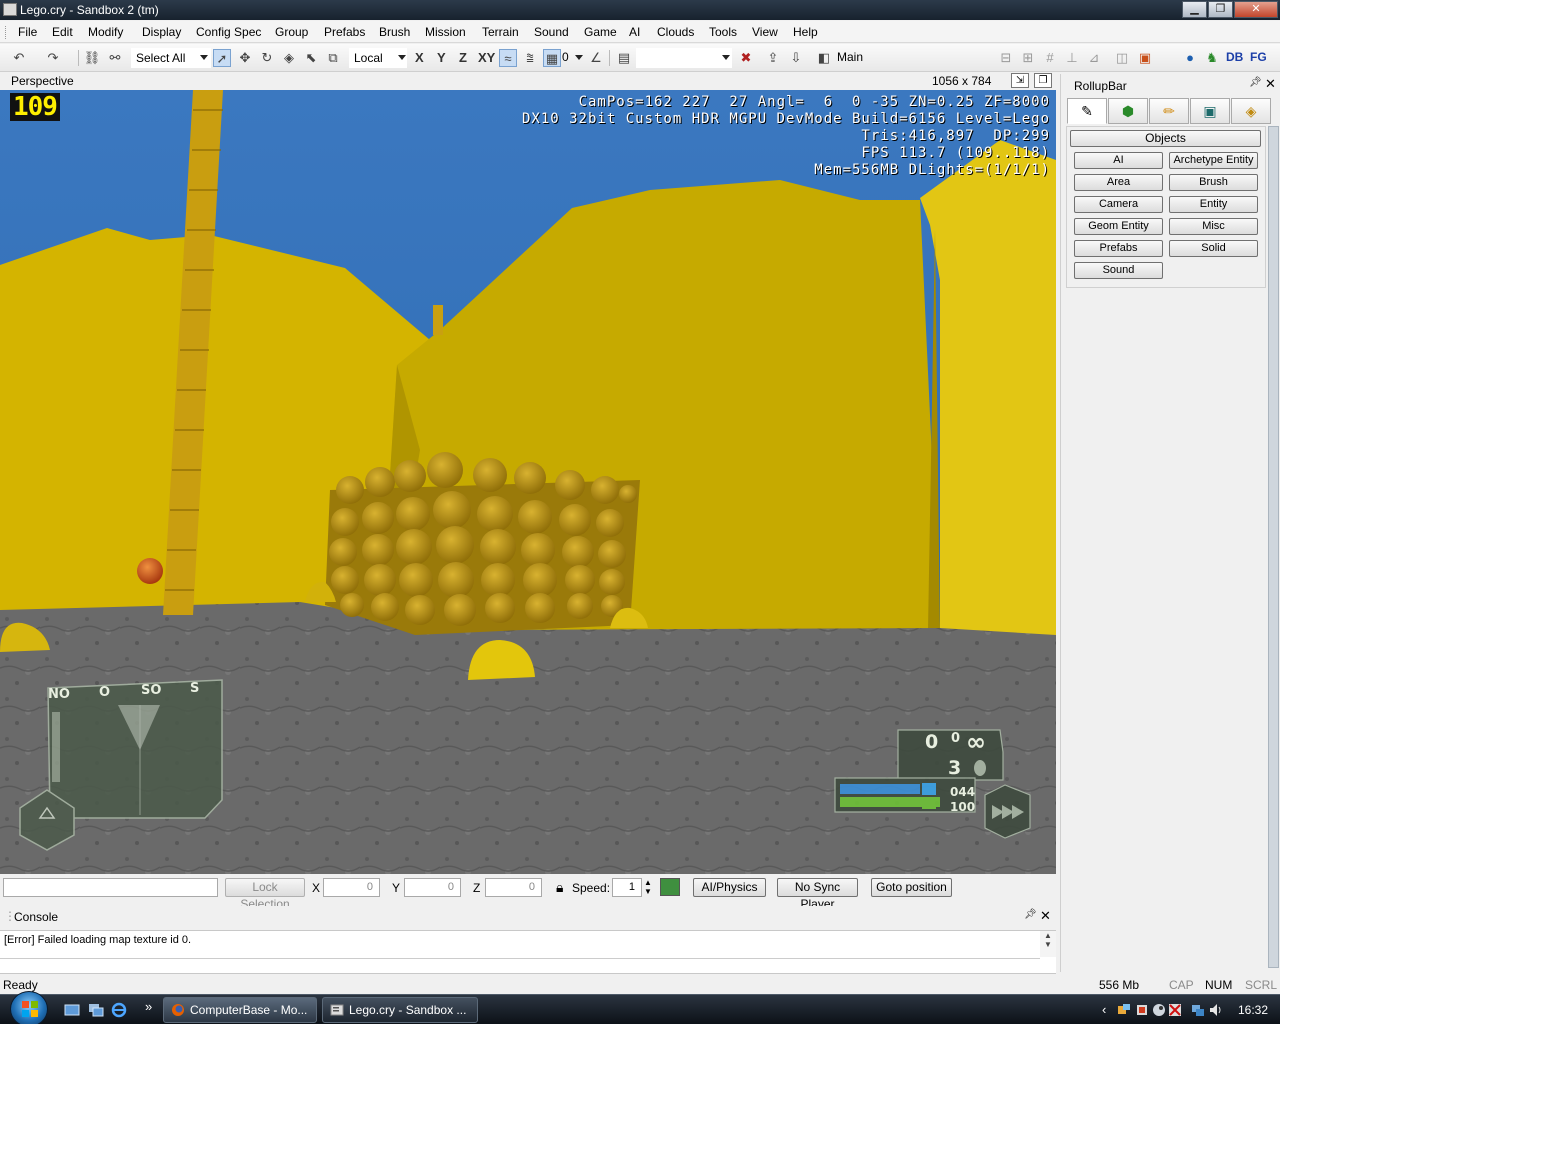 The width and height of the screenshot is (1551, 1163). What do you see at coordinates (1145, 58) in the screenshot?
I see `video-record-icon: ▣` at bounding box center [1145, 58].